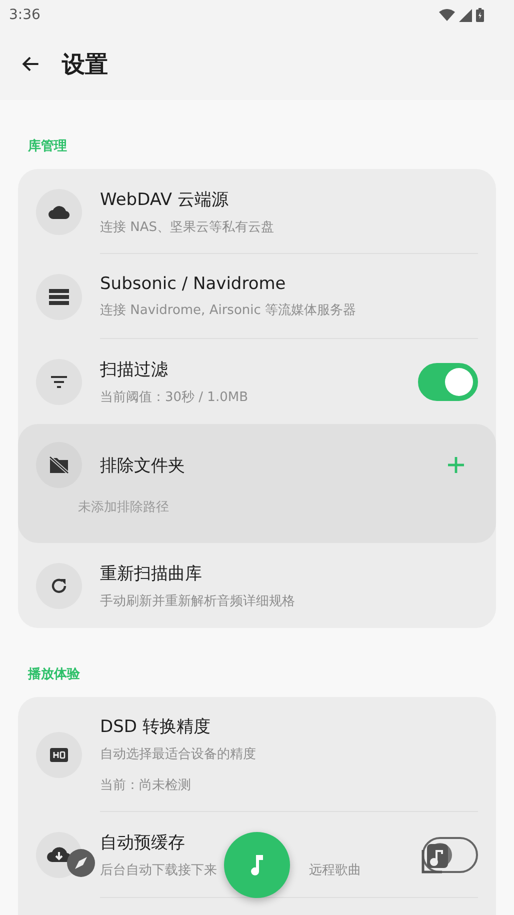 This screenshot has height=915, width=514. What do you see at coordinates (257, 296) in the screenshot?
I see `settings-row: Subsonic / Navidrome 连接 Navidrome, Airsonic 等流媒体服务器` at bounding box center [257, 296].